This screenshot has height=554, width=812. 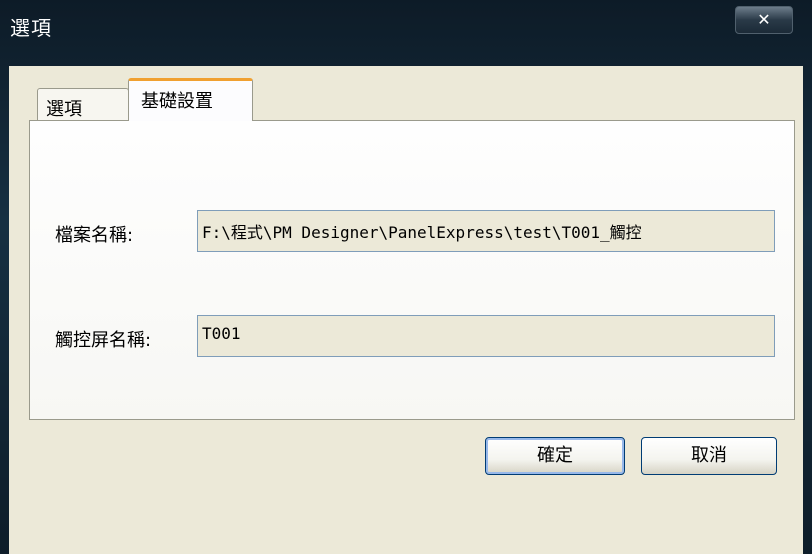 I want to click on tab-options: 選項, so click(x=83, y=104).